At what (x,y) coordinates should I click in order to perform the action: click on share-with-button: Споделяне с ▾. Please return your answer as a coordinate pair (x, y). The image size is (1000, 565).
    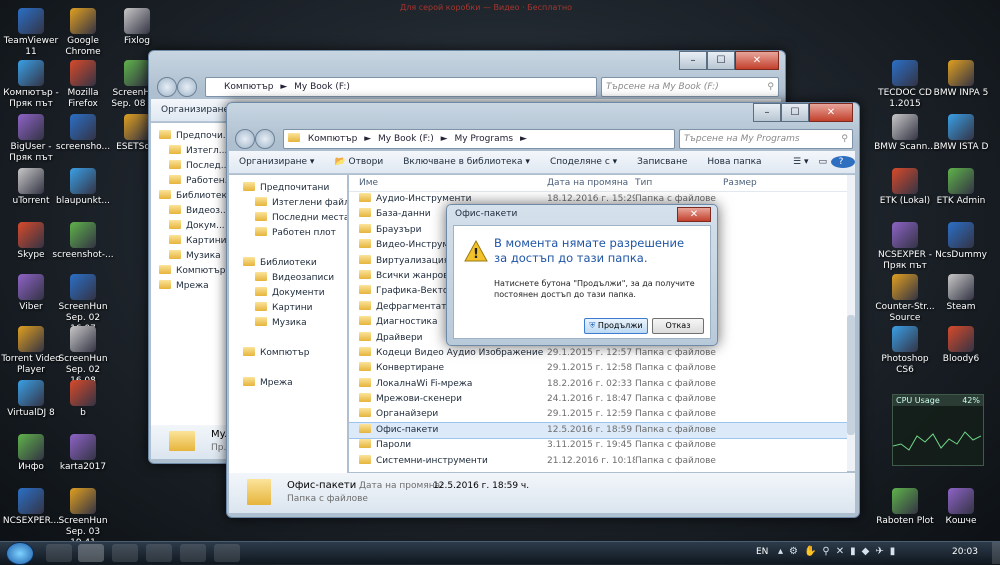
    Looking at the image, I should click on (583, 162).